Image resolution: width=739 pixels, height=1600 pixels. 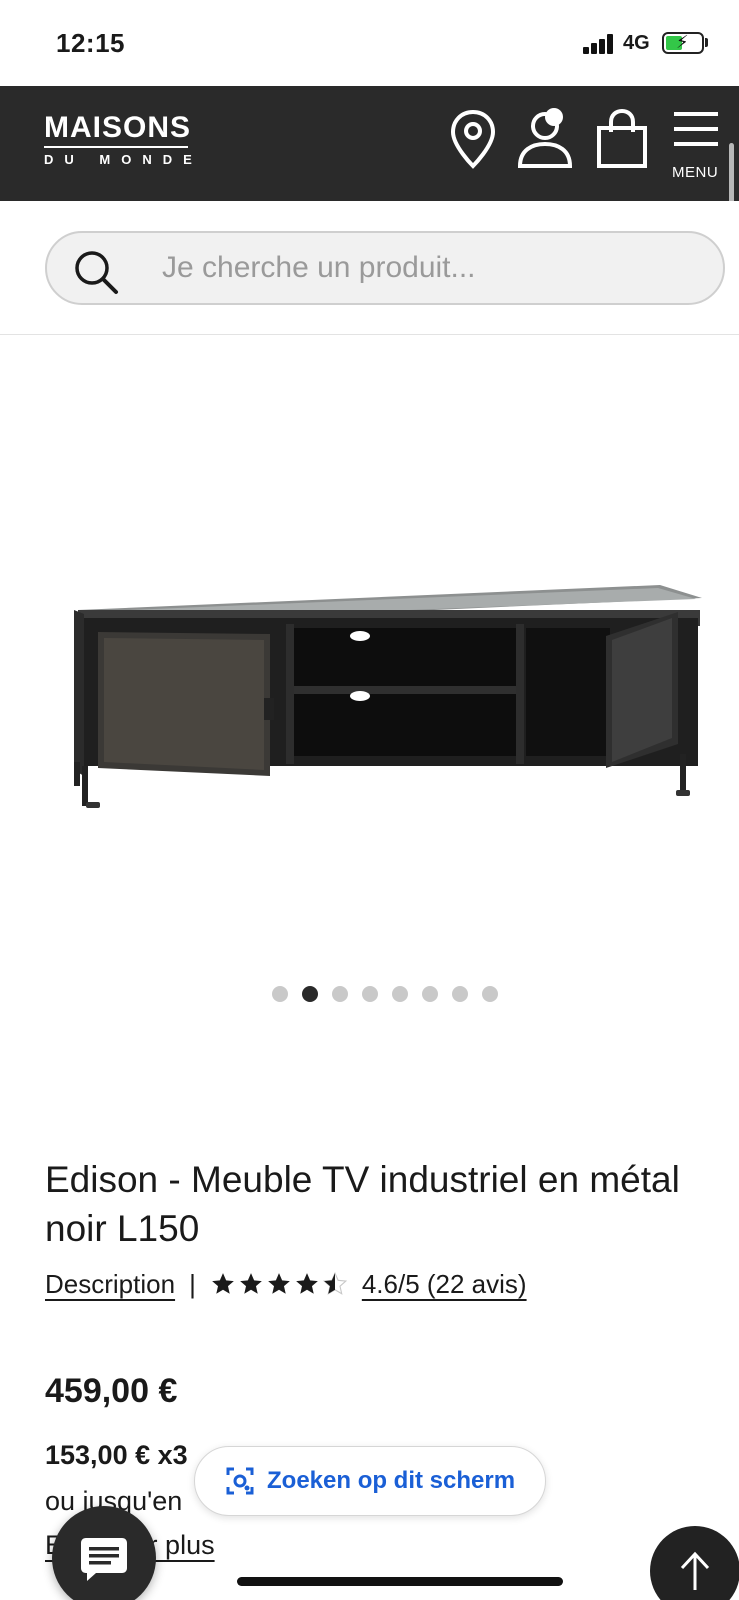 I want to click on cellular-signal-icon, so click(x=599, y=44).